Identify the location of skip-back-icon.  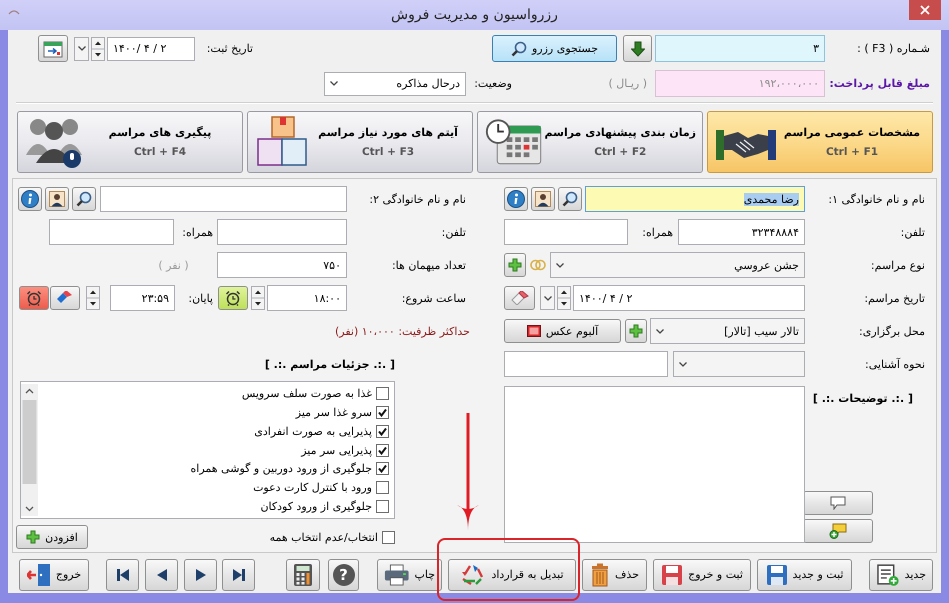
(123, 575).